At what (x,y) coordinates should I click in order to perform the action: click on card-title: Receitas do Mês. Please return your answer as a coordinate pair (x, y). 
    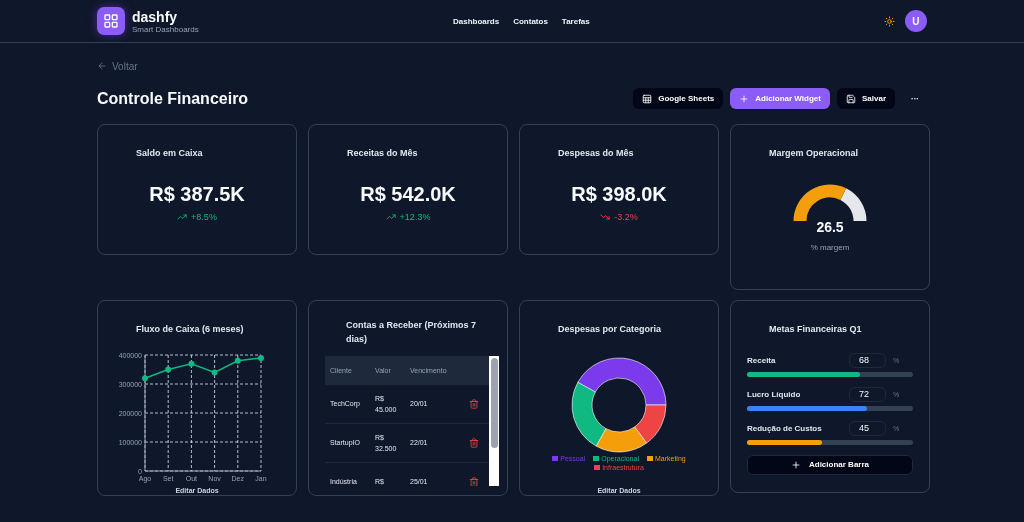
    Looking at the image, I should click on (382, 153).